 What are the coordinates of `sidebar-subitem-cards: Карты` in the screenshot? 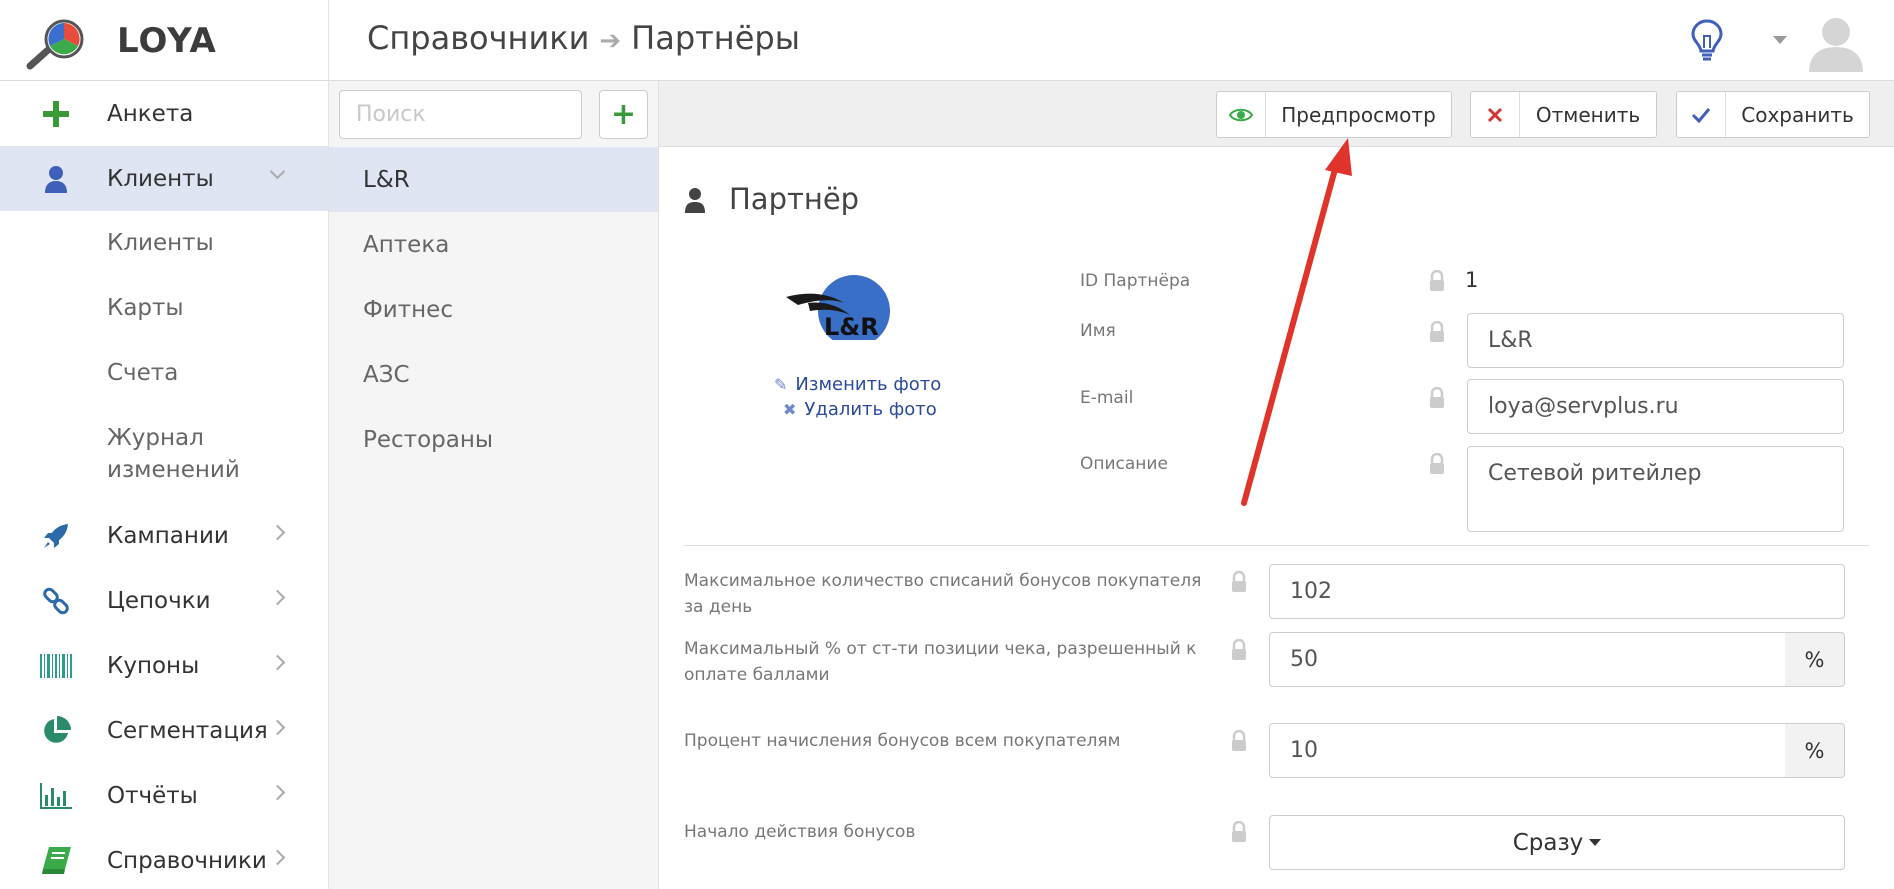 It's located at (145, 308).